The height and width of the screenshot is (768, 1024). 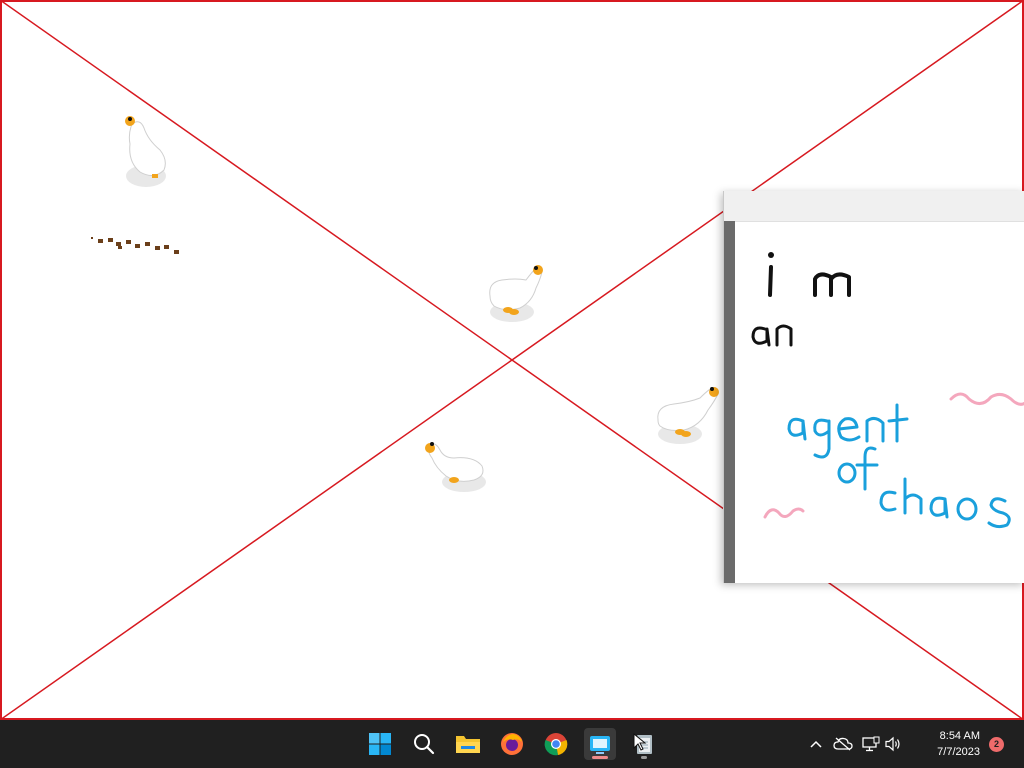 I want to click on notepad-icon, so click(x=642, y=743).